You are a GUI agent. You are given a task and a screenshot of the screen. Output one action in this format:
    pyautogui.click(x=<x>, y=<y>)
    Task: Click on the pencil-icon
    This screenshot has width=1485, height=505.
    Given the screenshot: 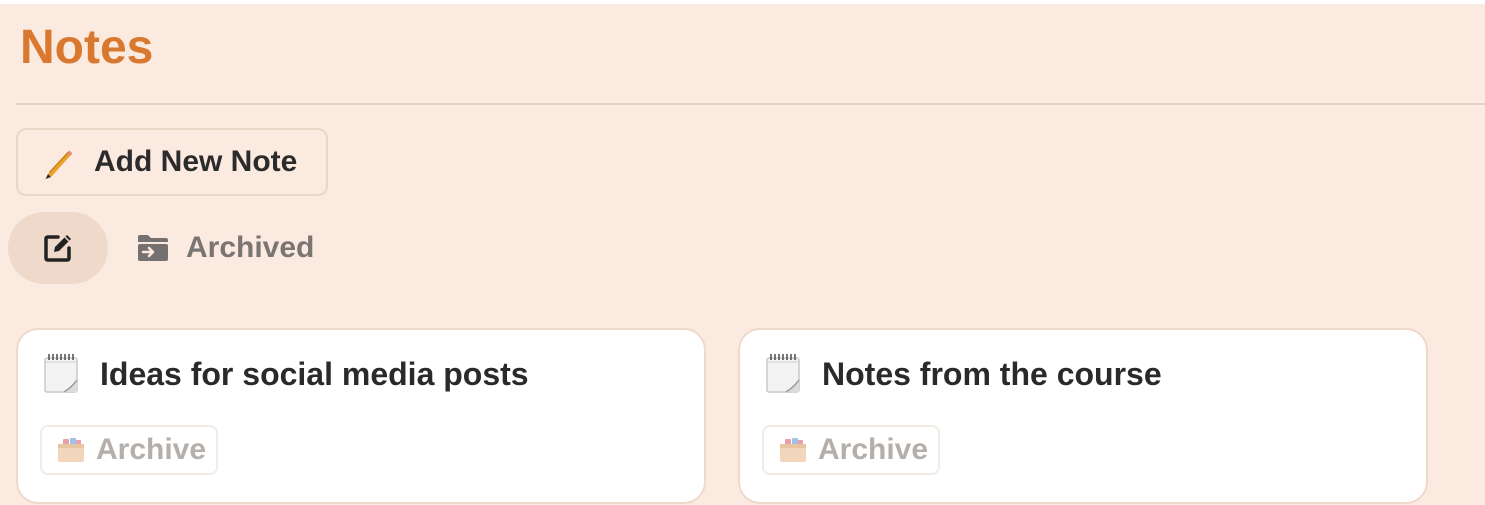 What is the action you would take?
    pyautogui.click(x=58, y=162)
    